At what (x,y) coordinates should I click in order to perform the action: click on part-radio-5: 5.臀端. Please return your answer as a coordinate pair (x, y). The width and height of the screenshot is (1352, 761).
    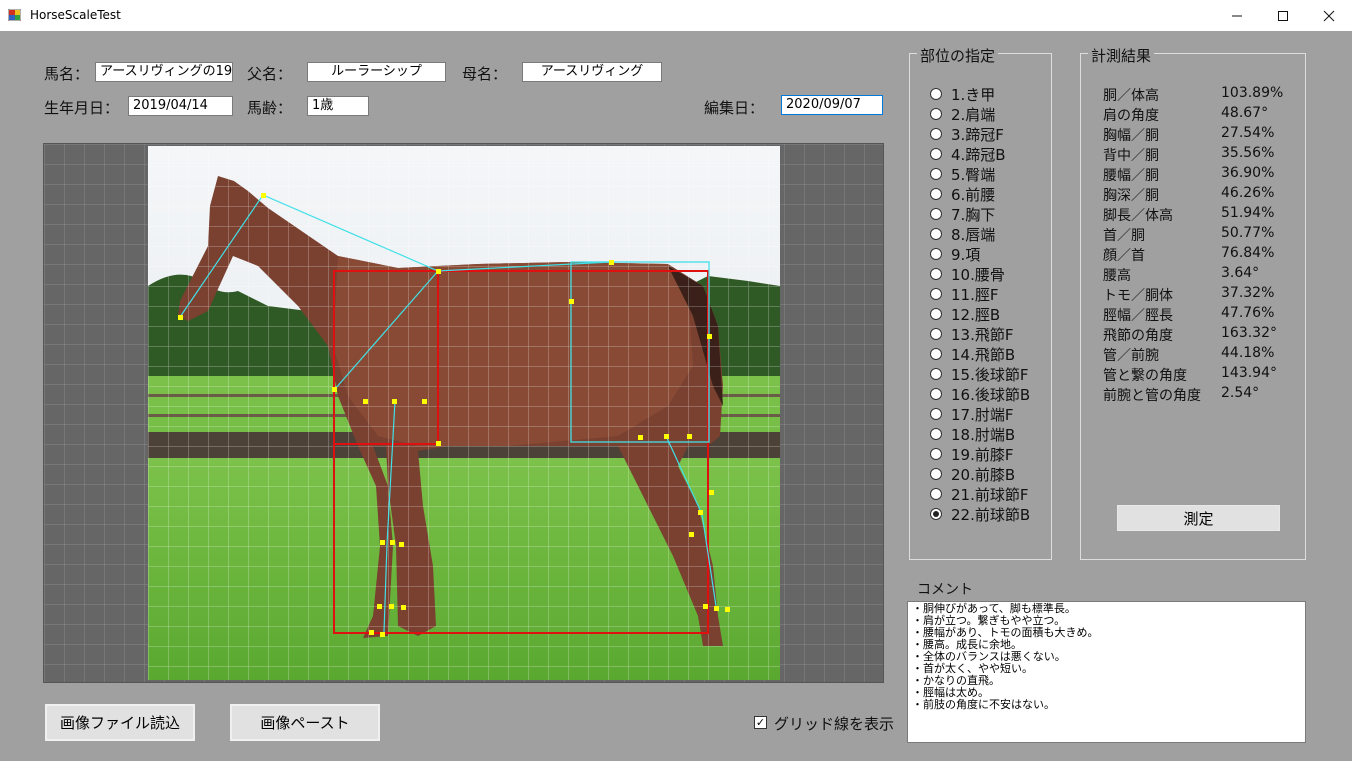
    Looking at the image, I should click on (962, 174).